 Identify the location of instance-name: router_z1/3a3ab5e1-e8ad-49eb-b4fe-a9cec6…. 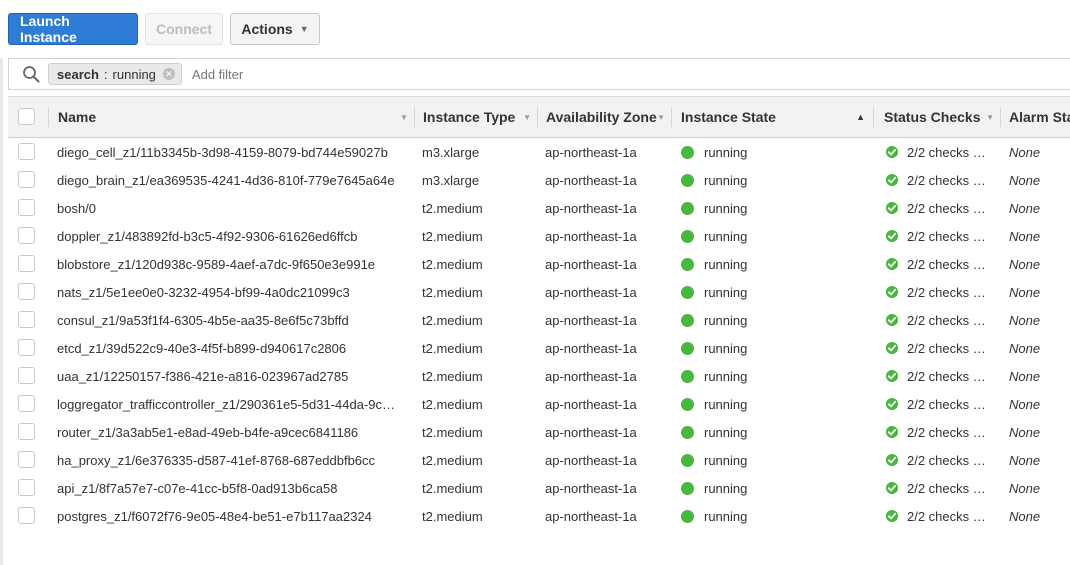
(208, 432).